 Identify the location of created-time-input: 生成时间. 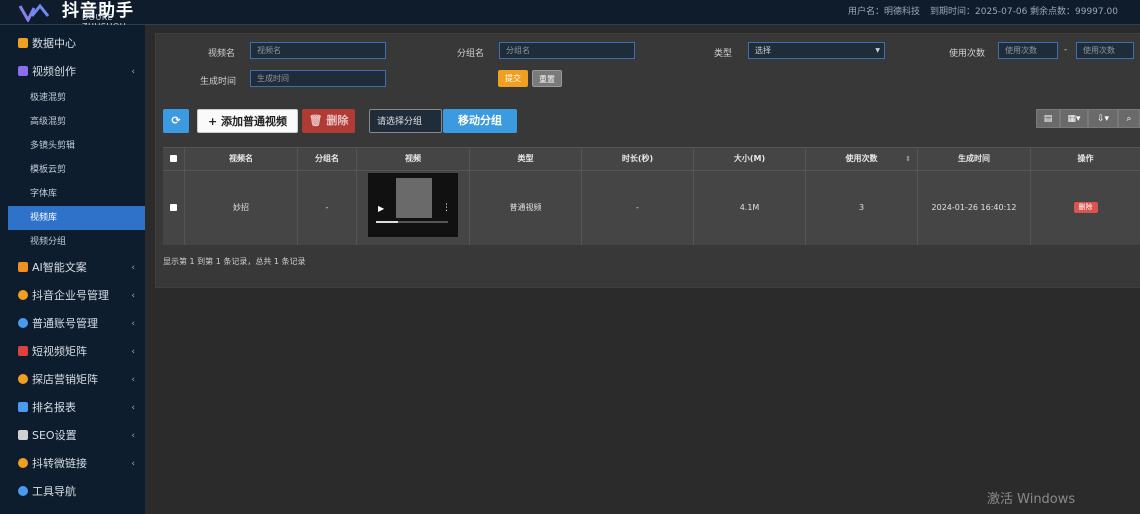
(318, 78).